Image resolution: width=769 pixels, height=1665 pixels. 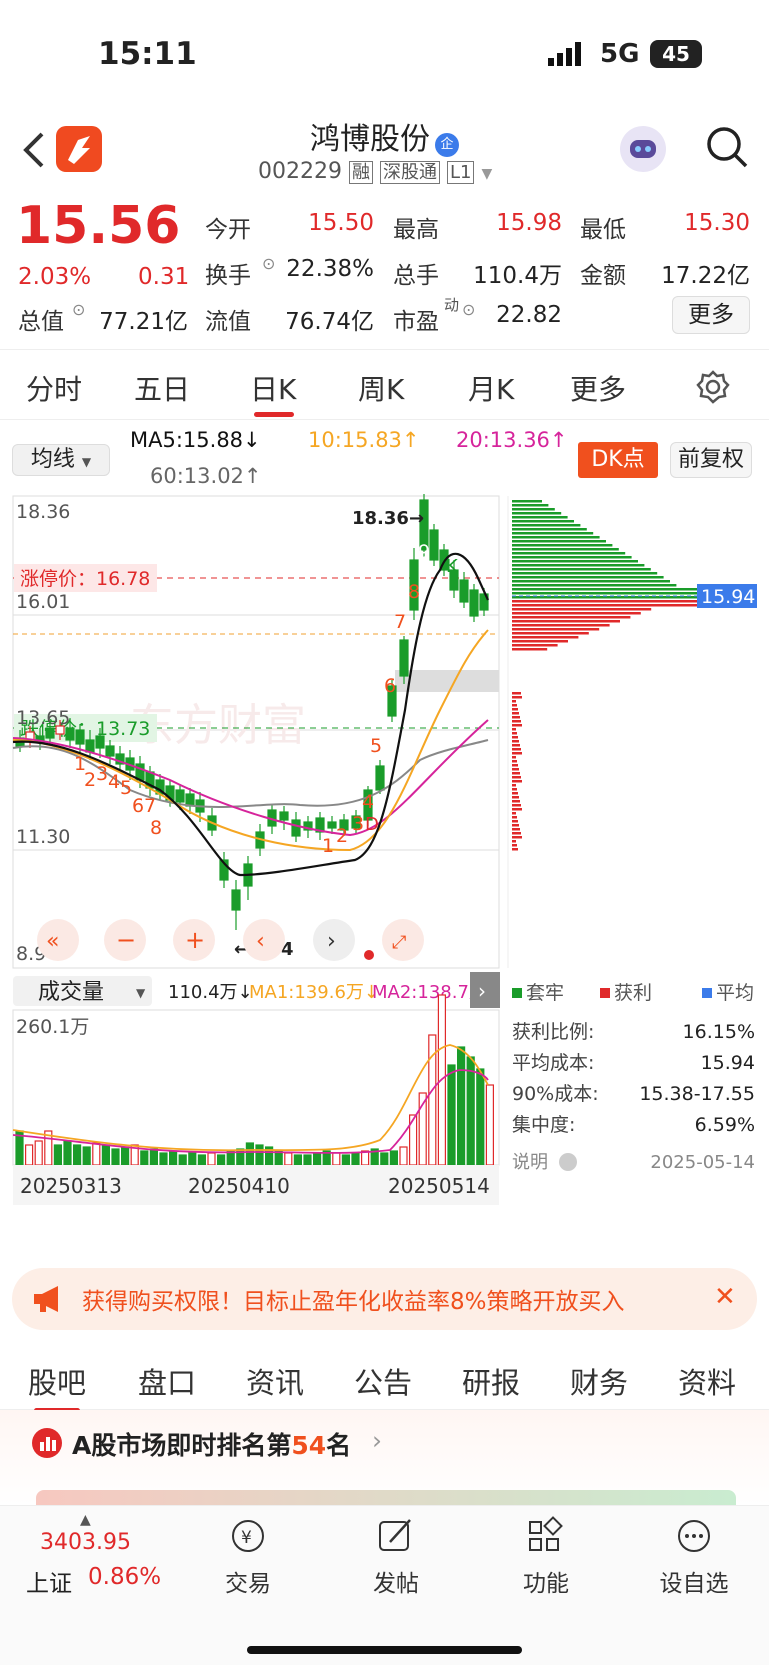 What do you see at coordinates (530, 1162) in the screenshot?
I see `chip-note: 说明` at bounding box center [530, 1162].